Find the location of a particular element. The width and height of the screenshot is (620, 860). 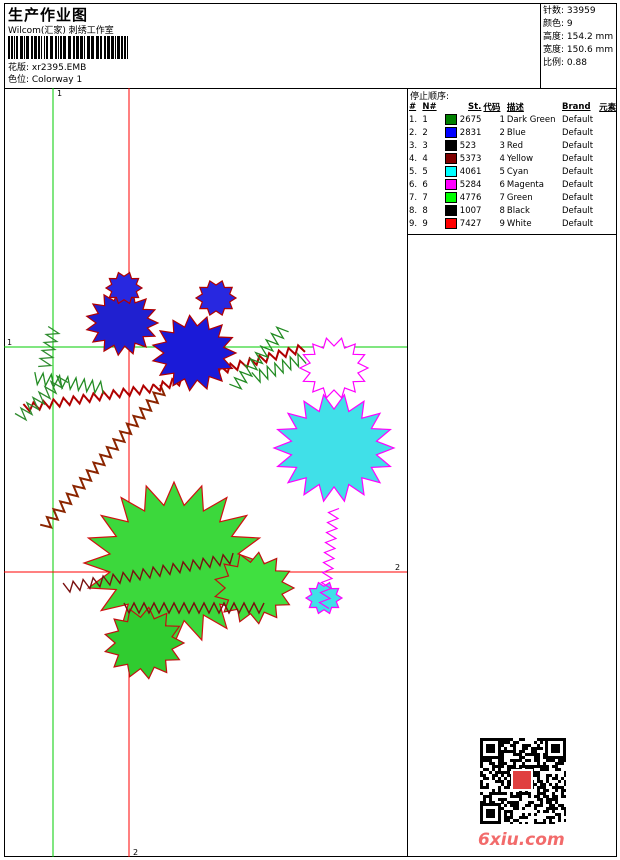

row-description: Magenta is located at coordinates (525, 184).